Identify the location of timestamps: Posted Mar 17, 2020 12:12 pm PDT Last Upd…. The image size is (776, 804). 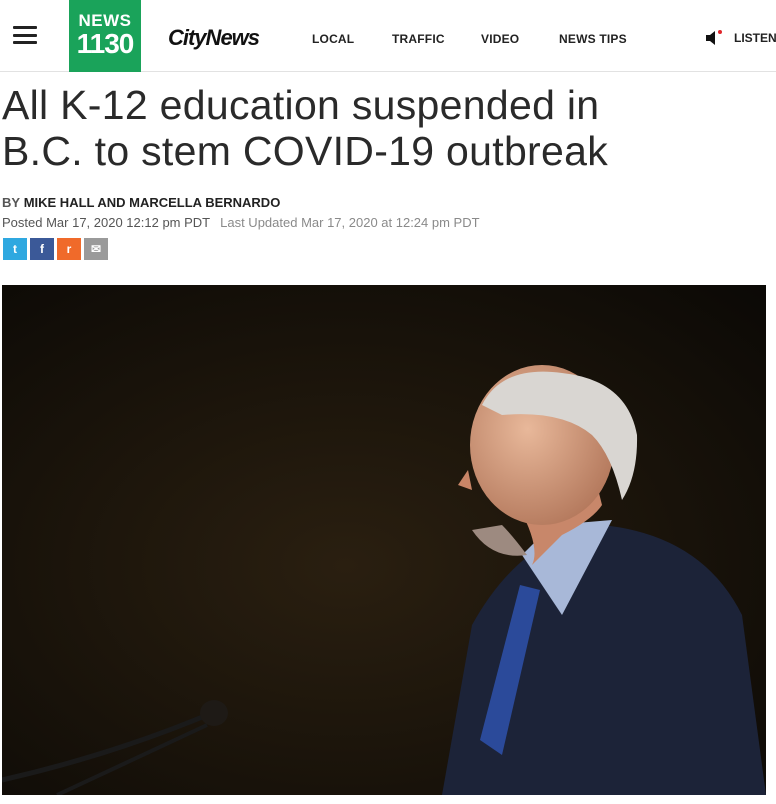
(241, 222).